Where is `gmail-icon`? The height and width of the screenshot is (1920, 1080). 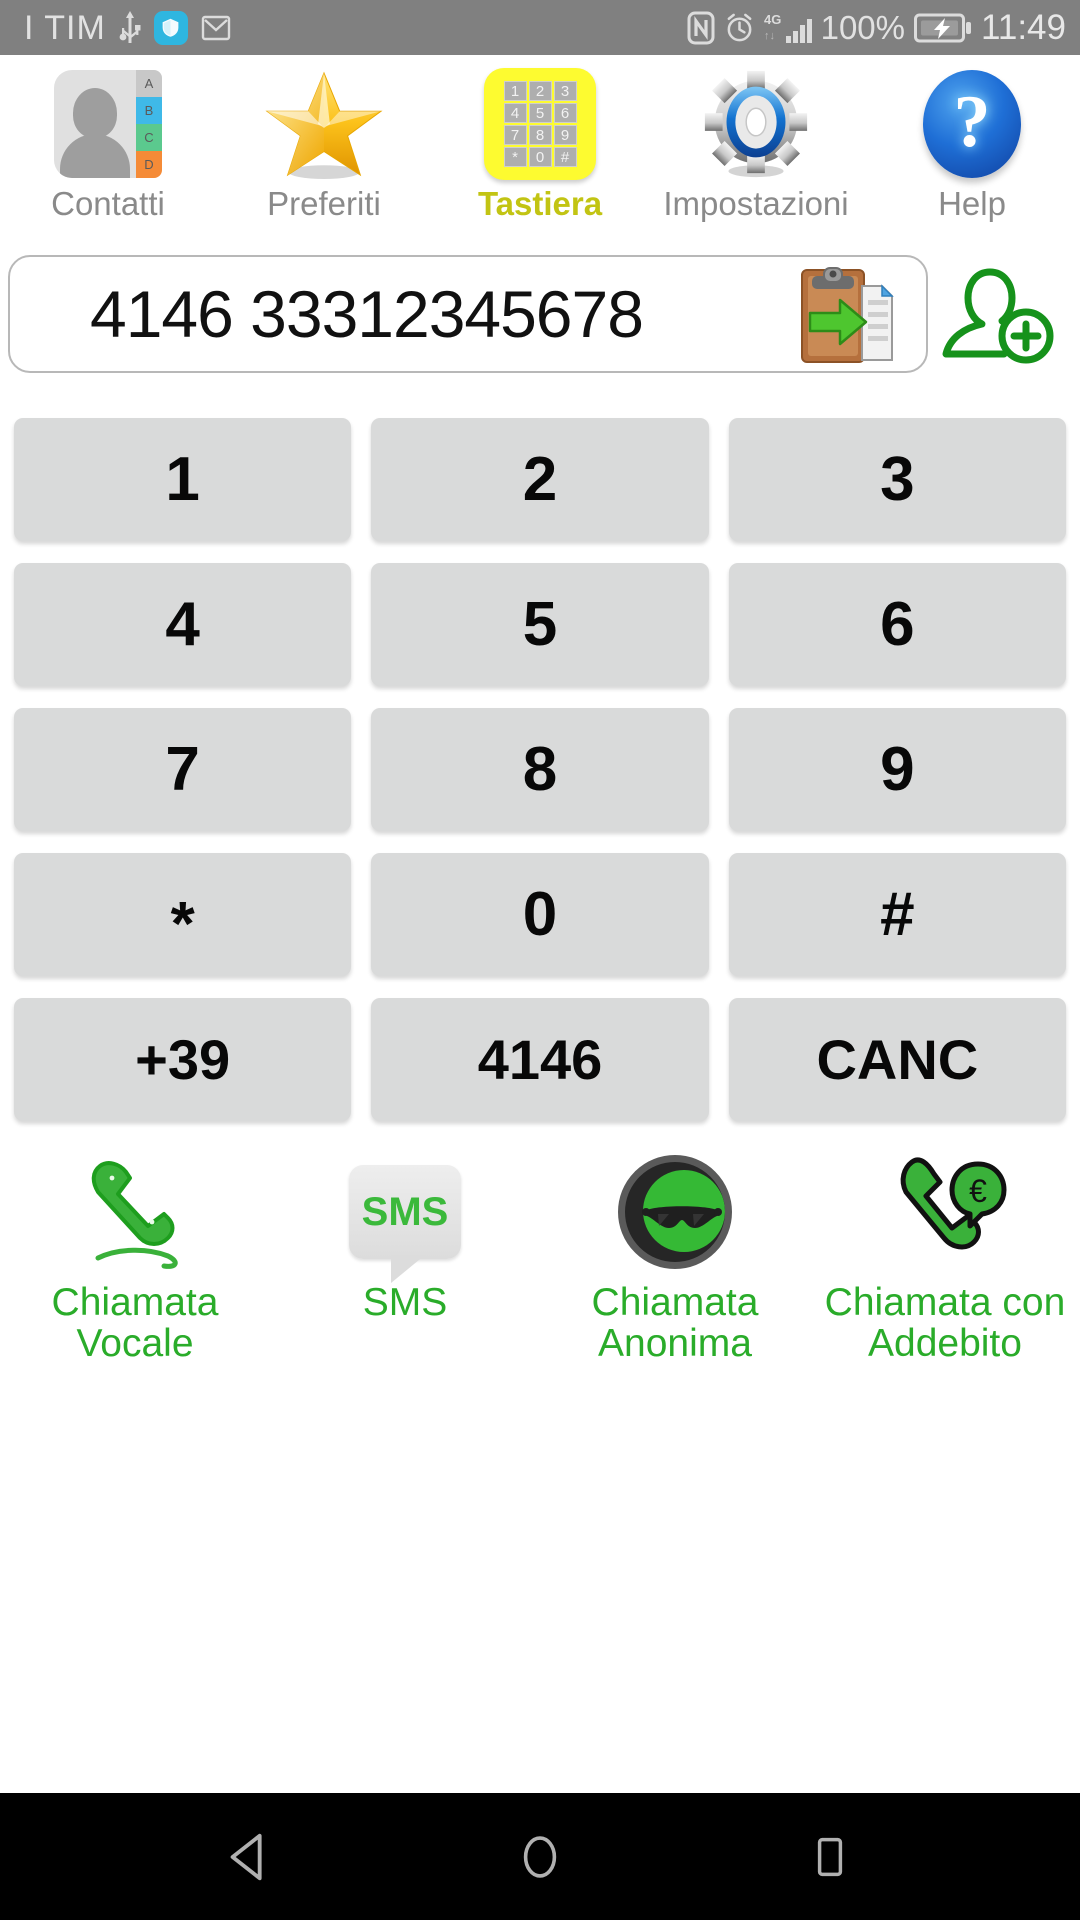
gmail-icon is located at coordinates (216, 28).